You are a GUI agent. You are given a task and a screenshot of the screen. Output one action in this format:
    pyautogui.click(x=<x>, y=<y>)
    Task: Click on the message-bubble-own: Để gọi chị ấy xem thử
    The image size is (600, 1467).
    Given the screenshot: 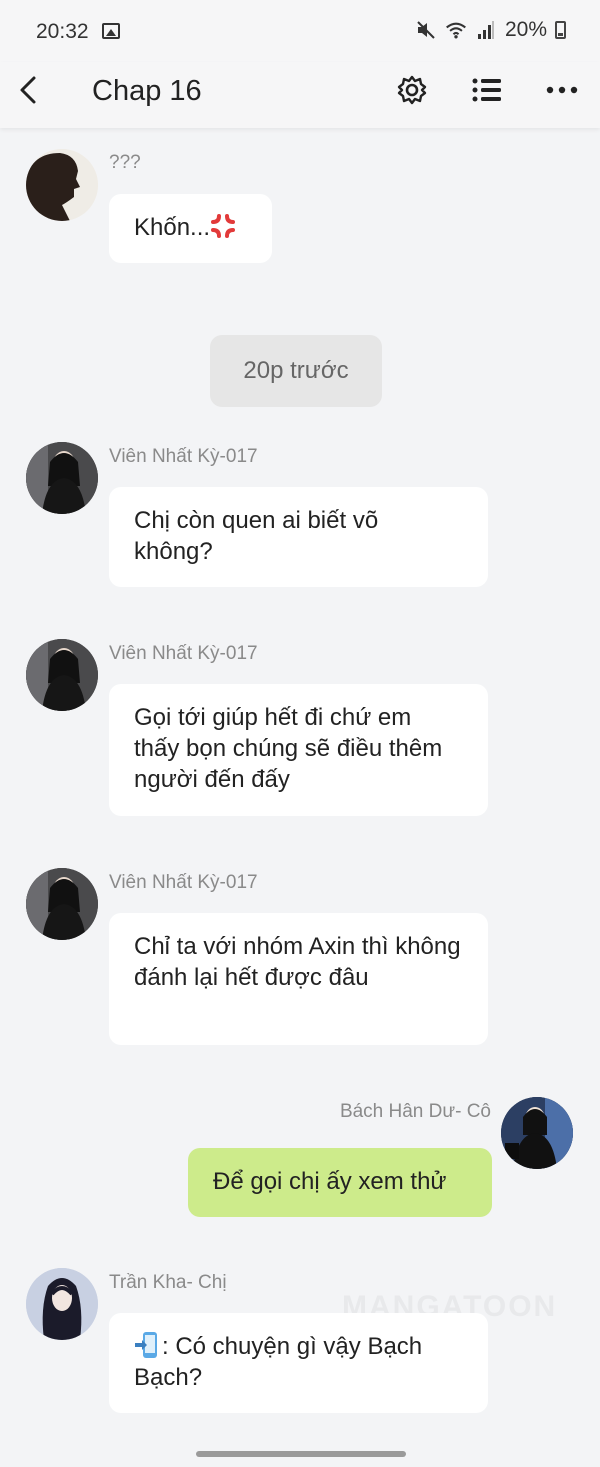 What is the action you would take?
    pyautogui.click(x=340, y=1182)
    